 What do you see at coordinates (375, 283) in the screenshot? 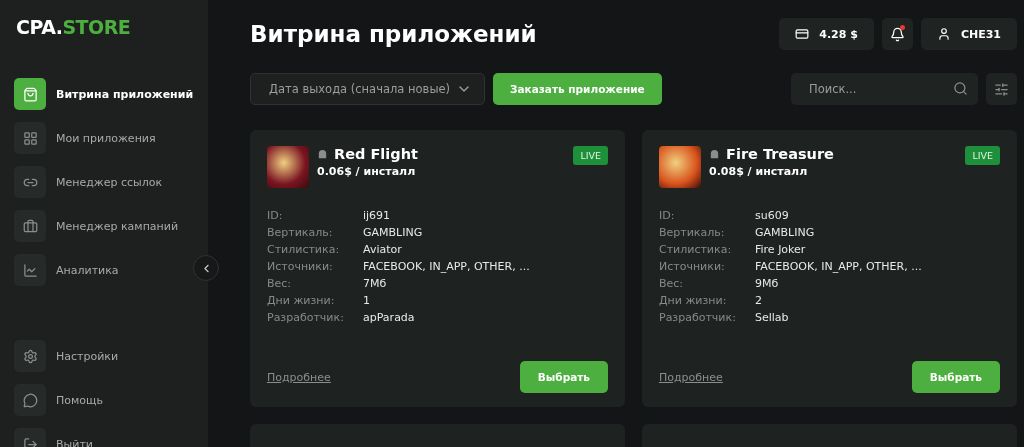
I see `field-value: 7Мб` at bounding box center [375, 283].